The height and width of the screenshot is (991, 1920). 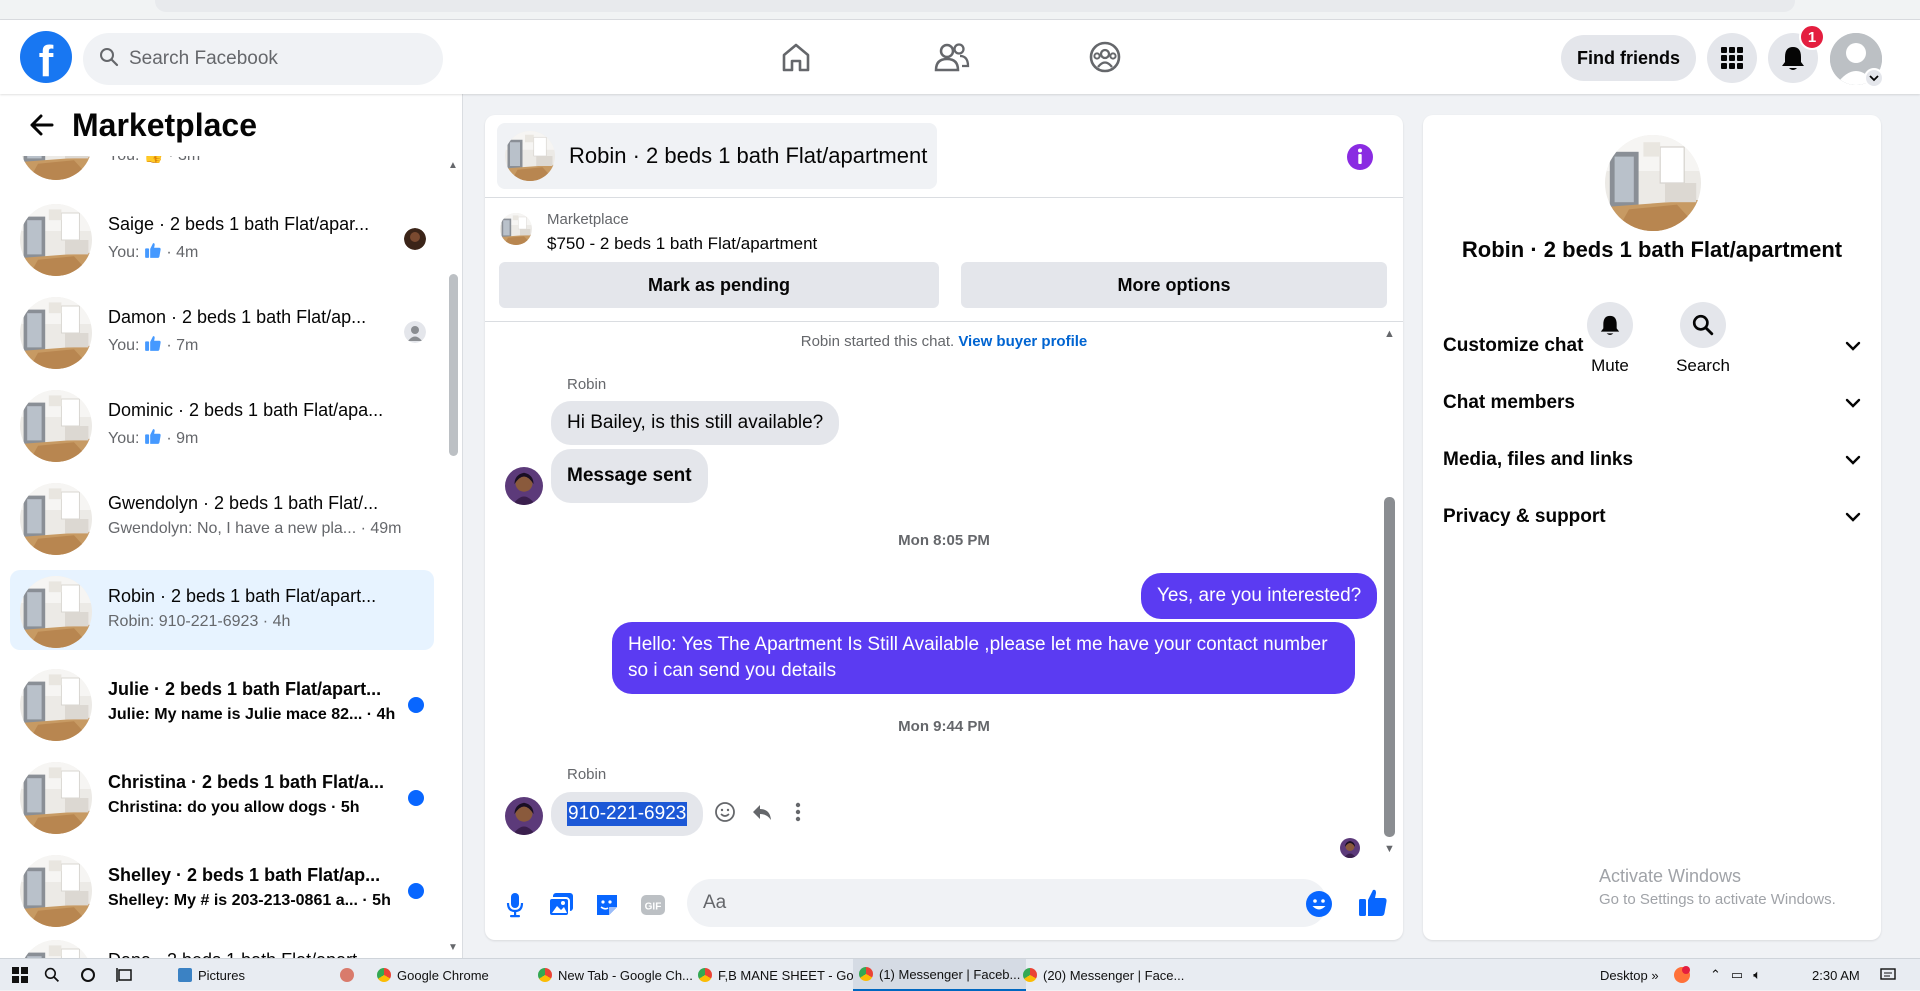 I want to click on panel-section: Media, files and links, so click(x=1652, y=460).